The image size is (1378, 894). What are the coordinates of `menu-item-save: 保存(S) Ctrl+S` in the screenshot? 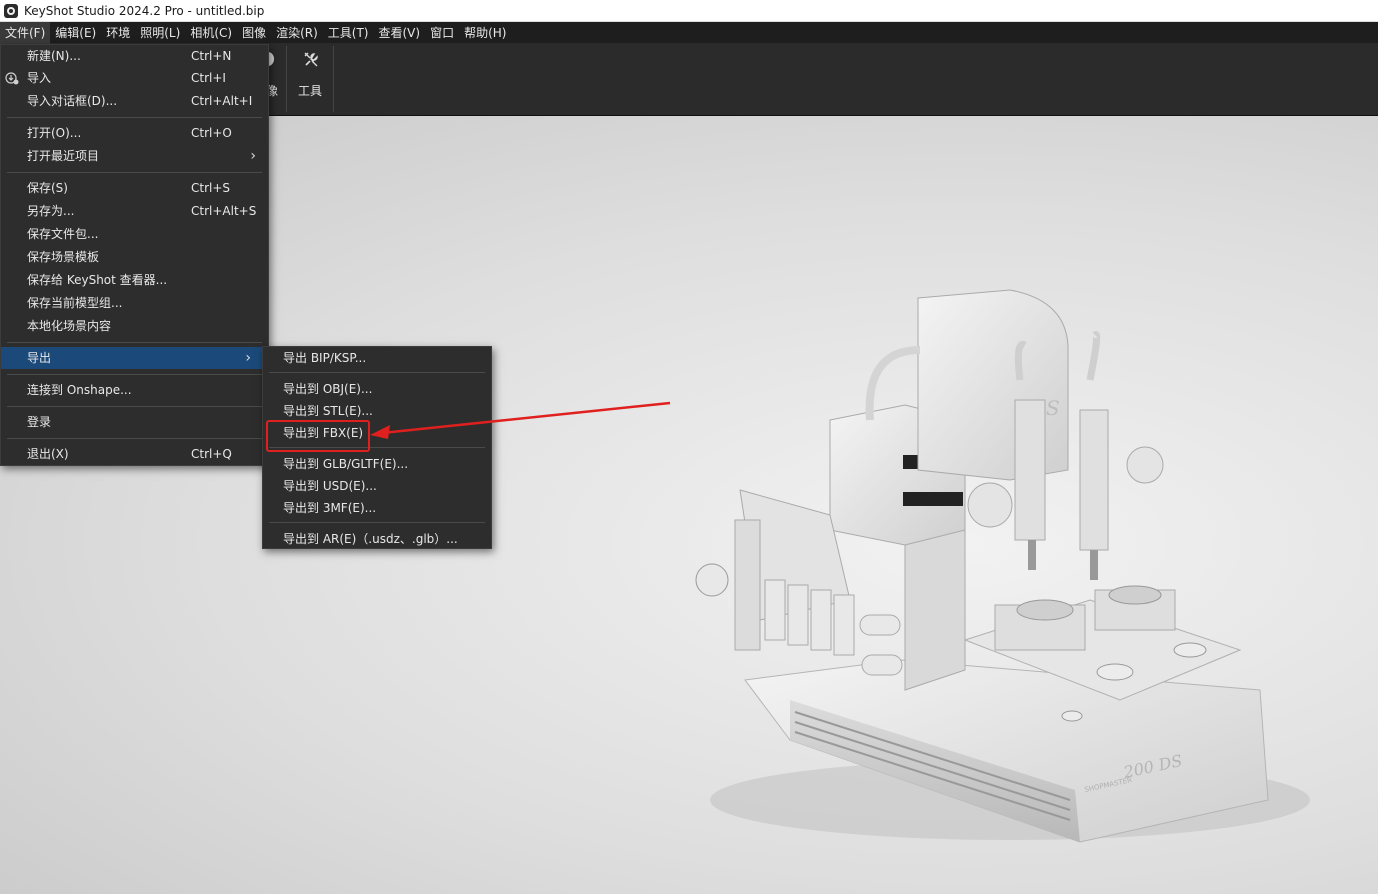 It's located at (134, 188).